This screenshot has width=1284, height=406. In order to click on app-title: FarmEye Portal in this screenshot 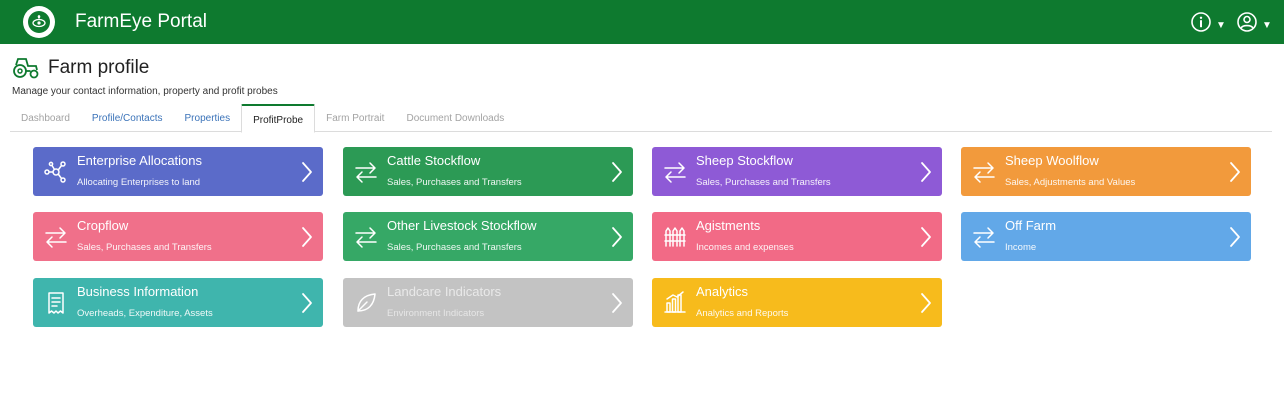, I will do `click(141, 21)`.